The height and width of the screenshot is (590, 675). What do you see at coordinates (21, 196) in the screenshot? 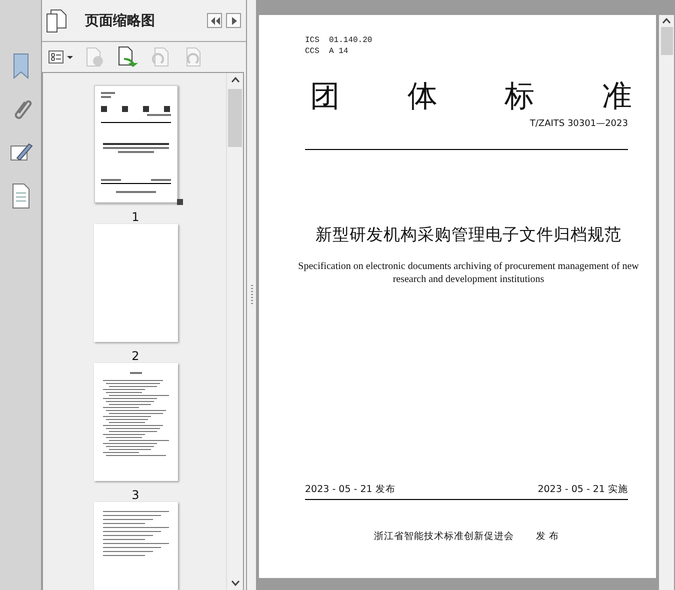
I see `document-icon` at bounding box center [21, 196].